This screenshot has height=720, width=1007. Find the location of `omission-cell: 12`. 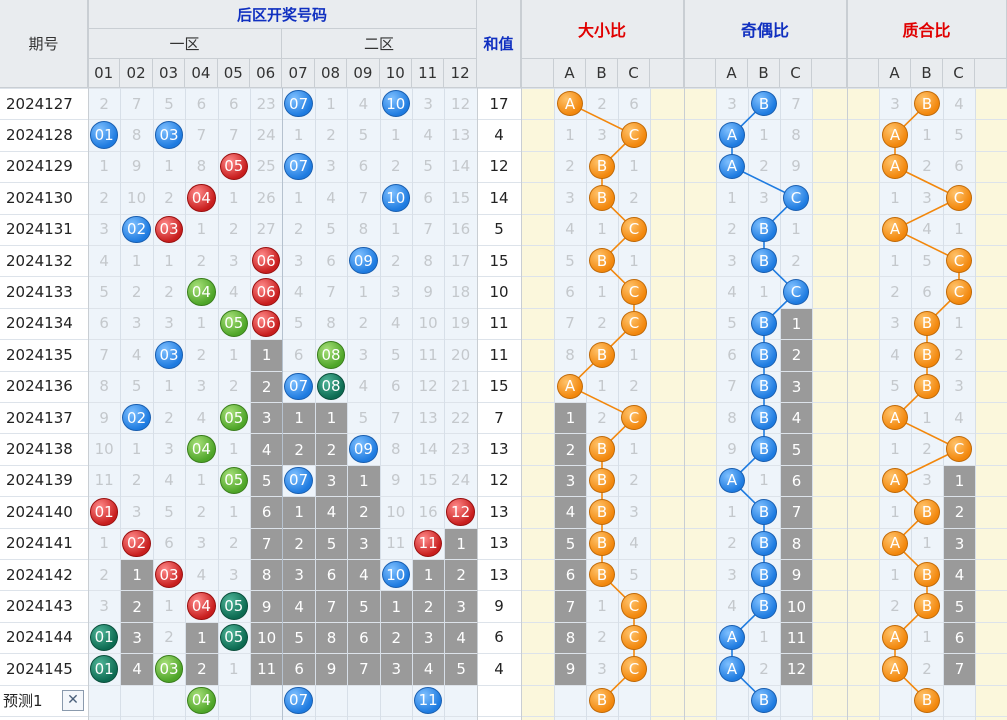

omission-cell: 12 is located at coordinates (461, 103).